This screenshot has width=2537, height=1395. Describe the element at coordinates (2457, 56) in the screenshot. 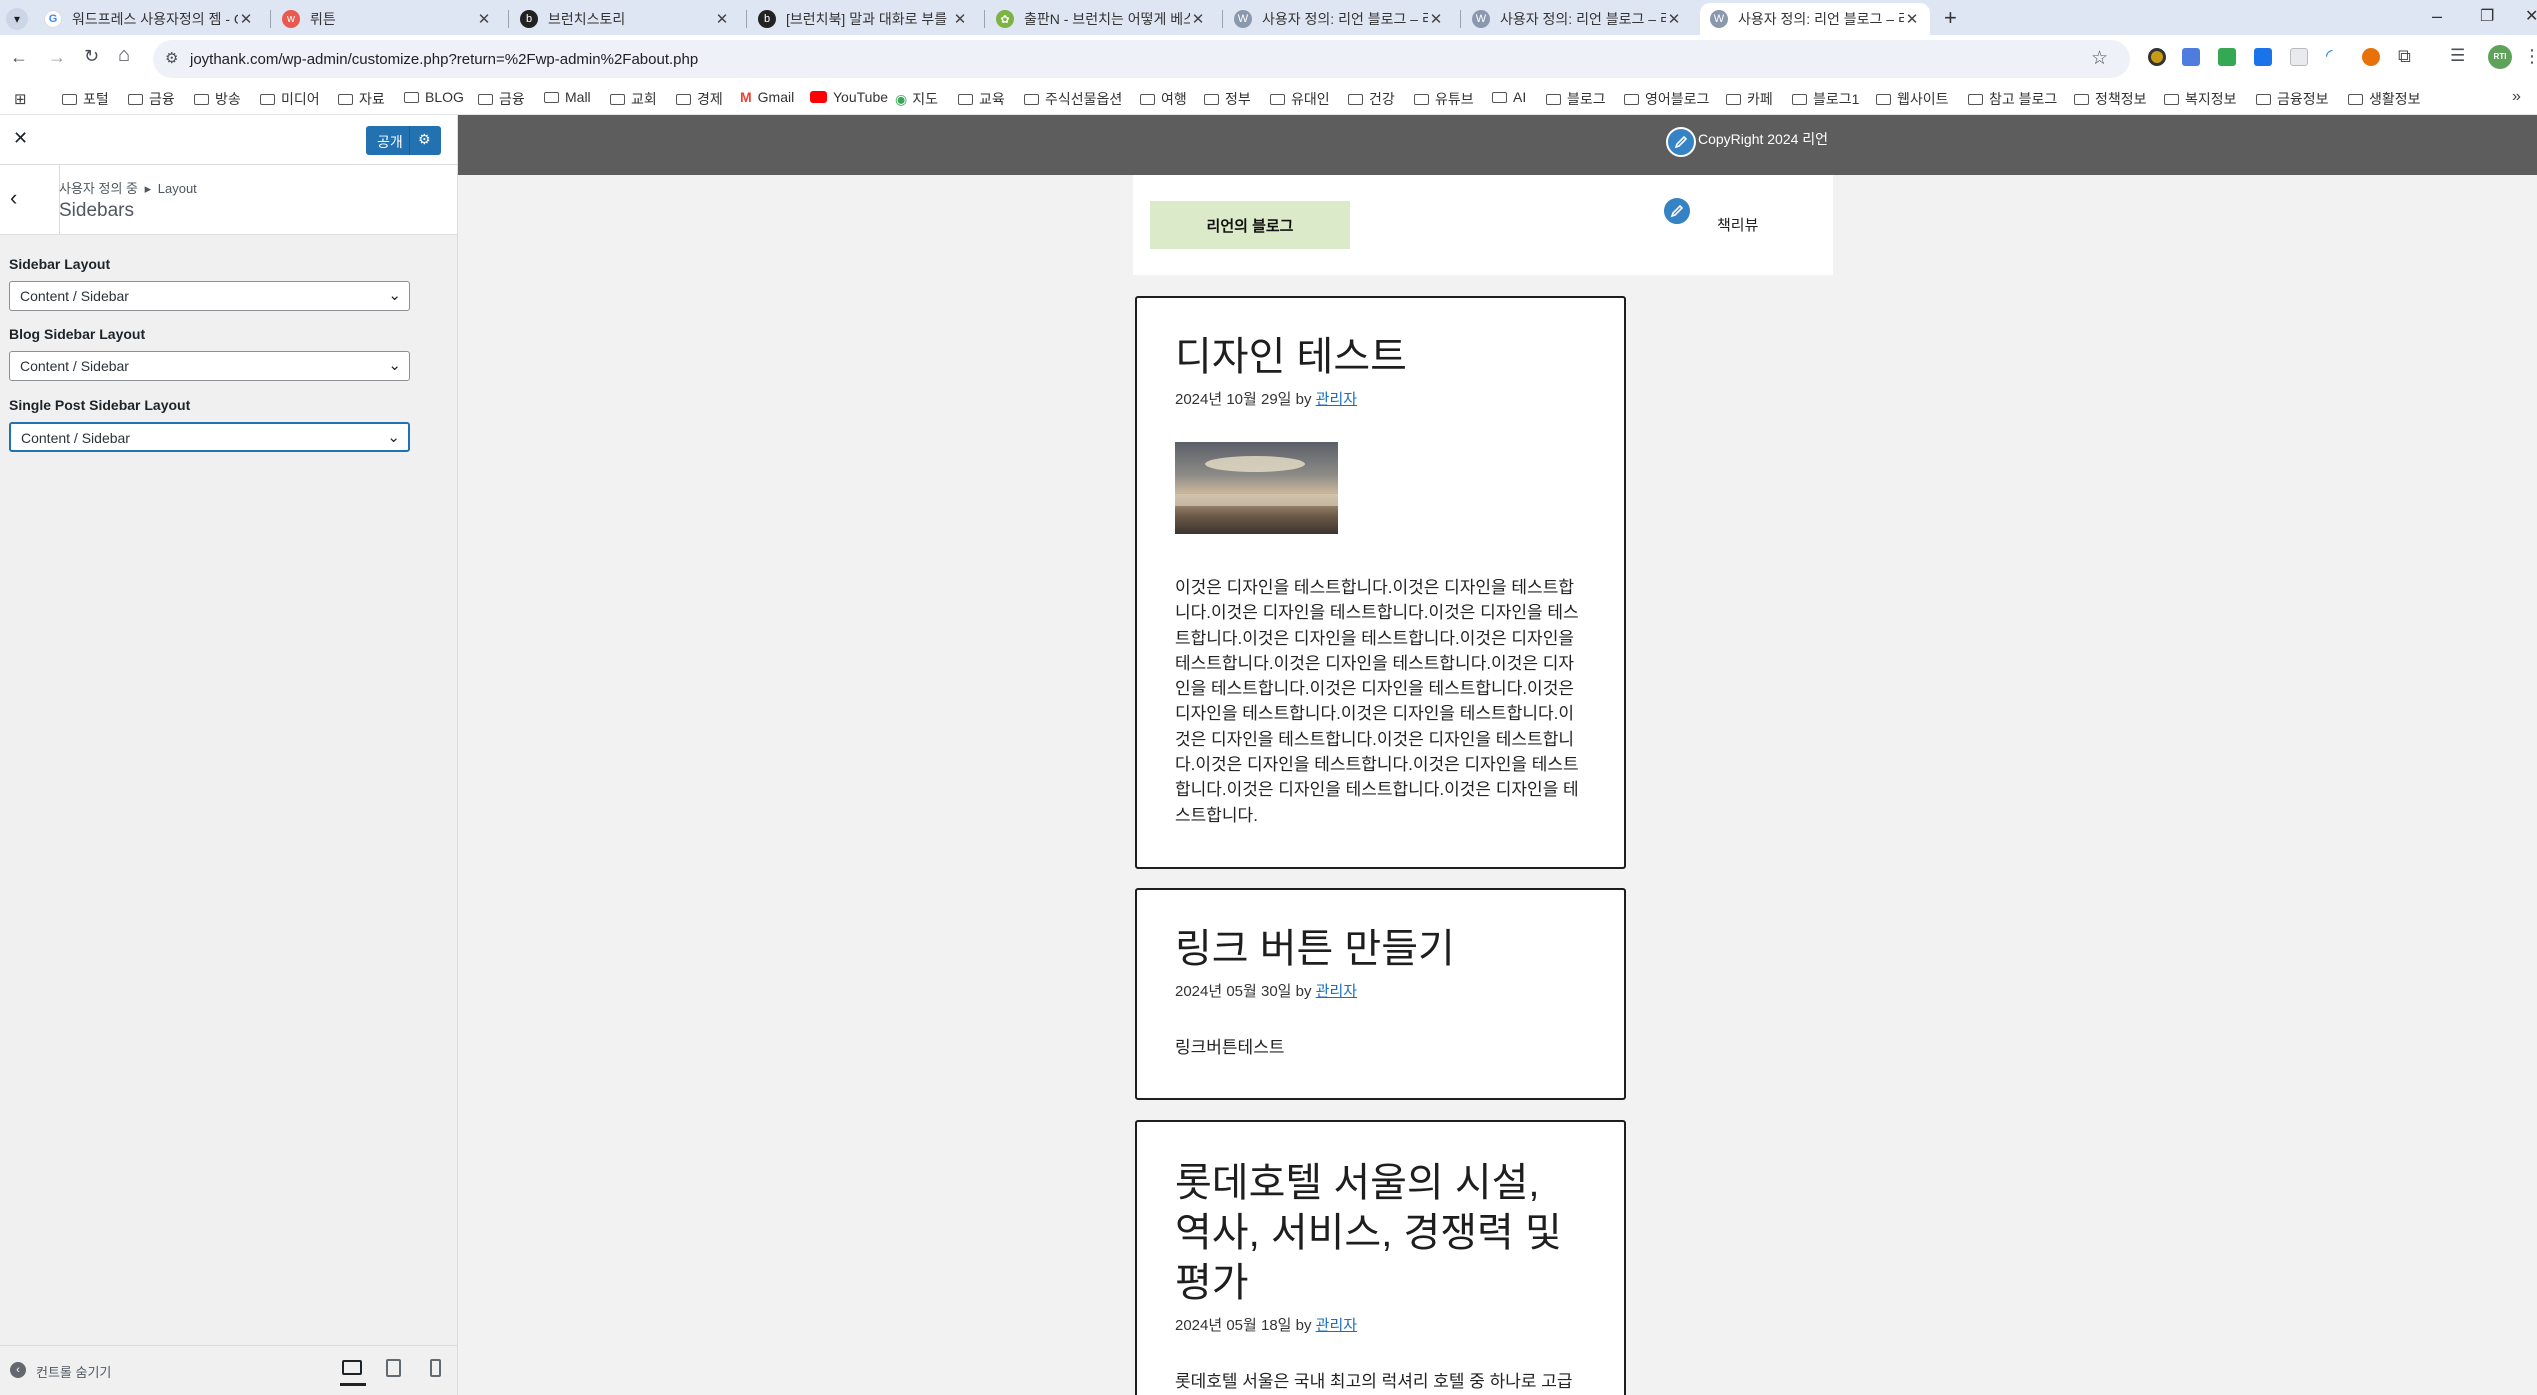

I see `tab-search-icon: ☰` at that location.